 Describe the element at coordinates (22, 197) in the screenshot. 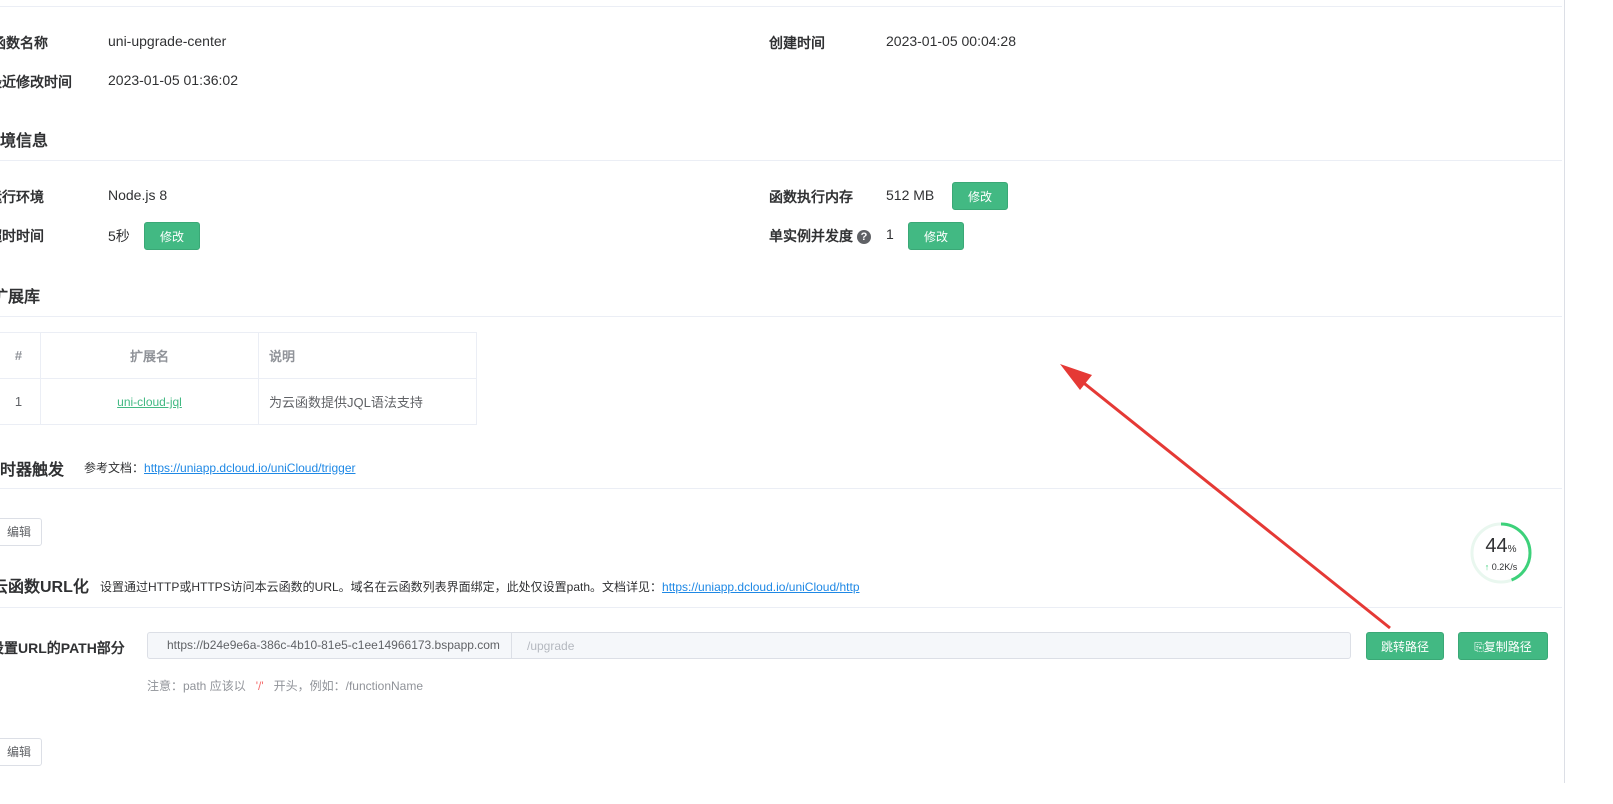

I see `runtime-label: 运行环境` at that location.